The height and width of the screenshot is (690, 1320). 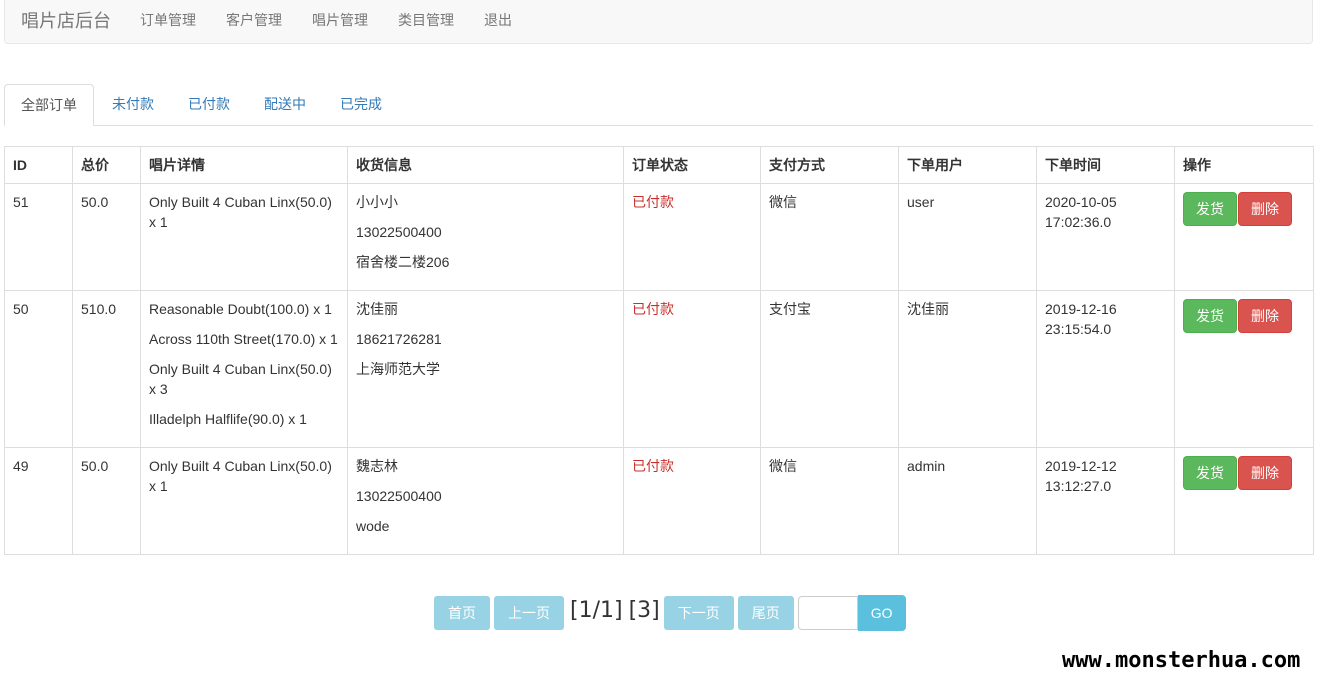 What do you see at coordinates (658, 22) in the screenshot?
I see `top-navbar: 唱片店后台 订单管理 客户管理 唱片管理 类目管理 退出` at bounding box center [658, 22].